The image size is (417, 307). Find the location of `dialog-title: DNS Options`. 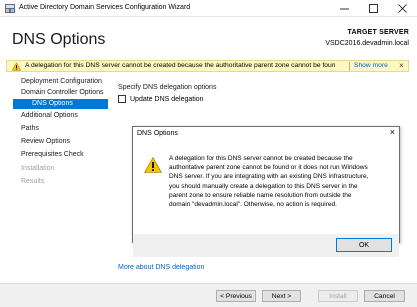

dialog-title: DNS Options is located at coordinates (157, 133).